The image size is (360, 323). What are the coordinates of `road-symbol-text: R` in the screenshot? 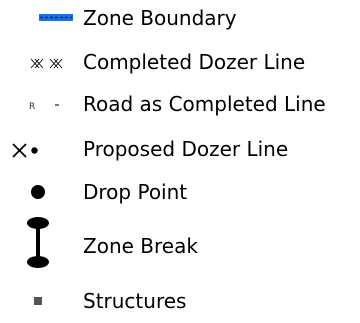 It's located at (32, 107).